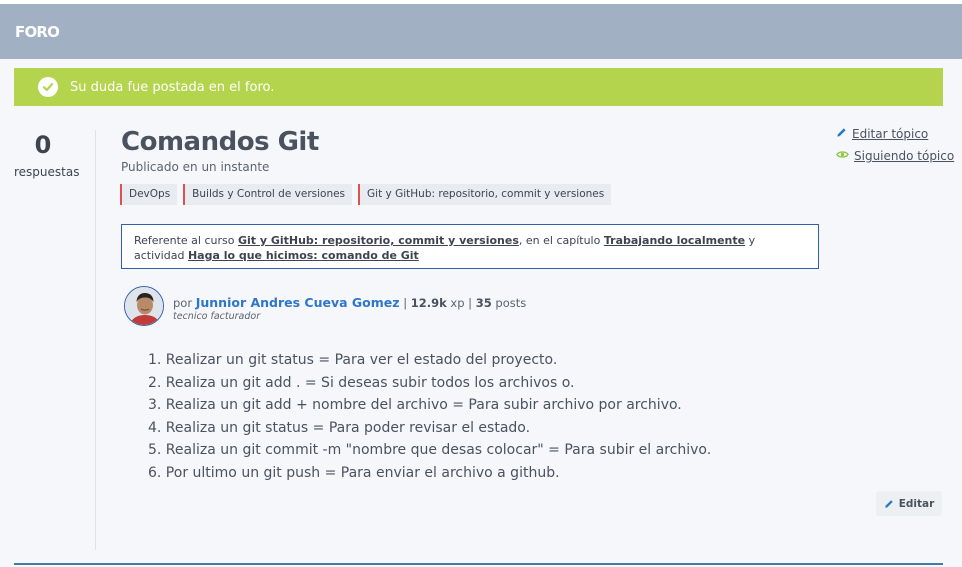  What do you see at coordinates (183, 303) in the screenshot?
I see `author-por: por` at bounding box center [183, 303].